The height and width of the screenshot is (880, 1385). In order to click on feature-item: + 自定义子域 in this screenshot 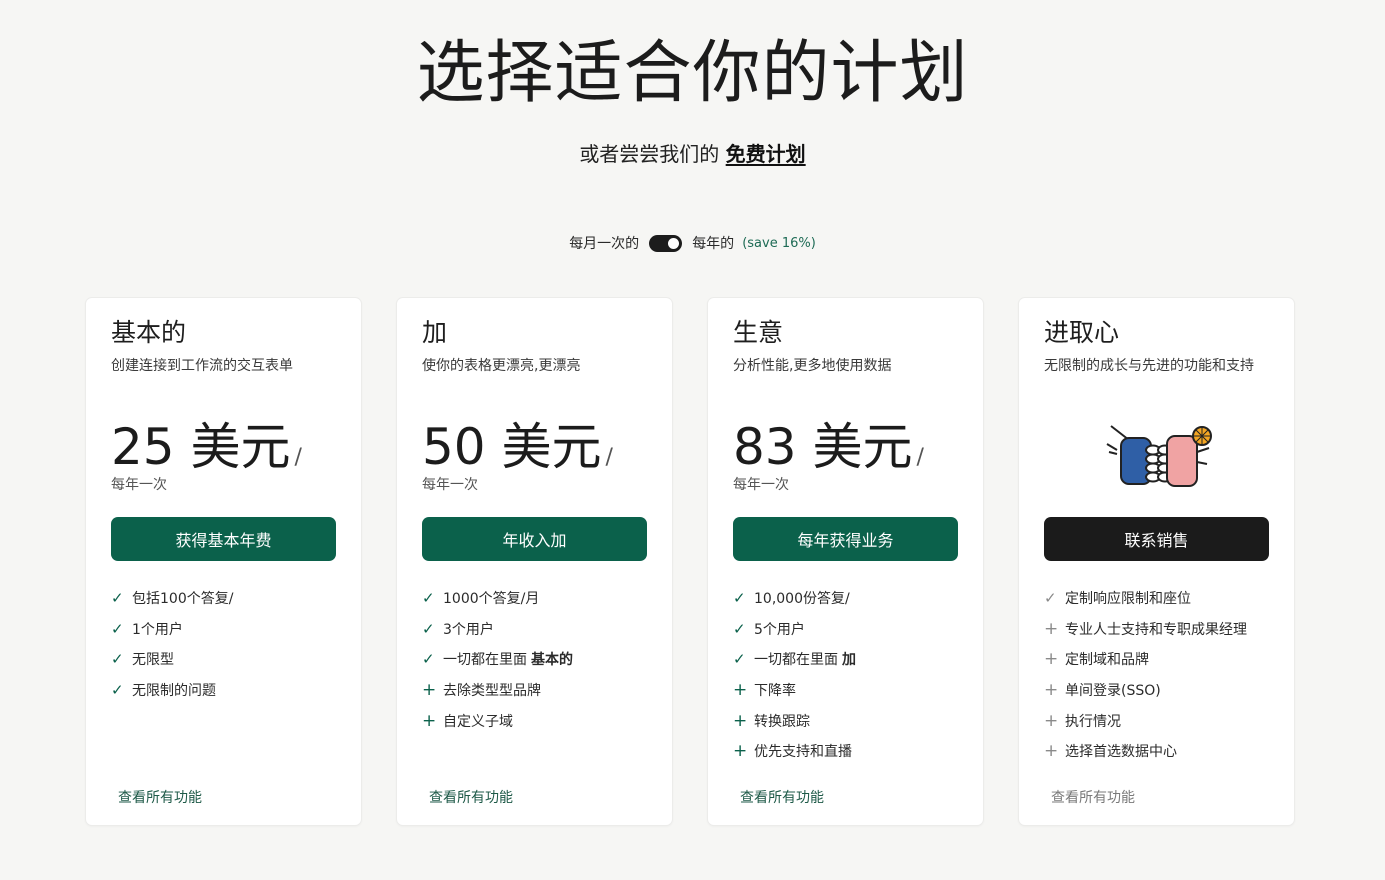, I will do `click(497, 720)`.